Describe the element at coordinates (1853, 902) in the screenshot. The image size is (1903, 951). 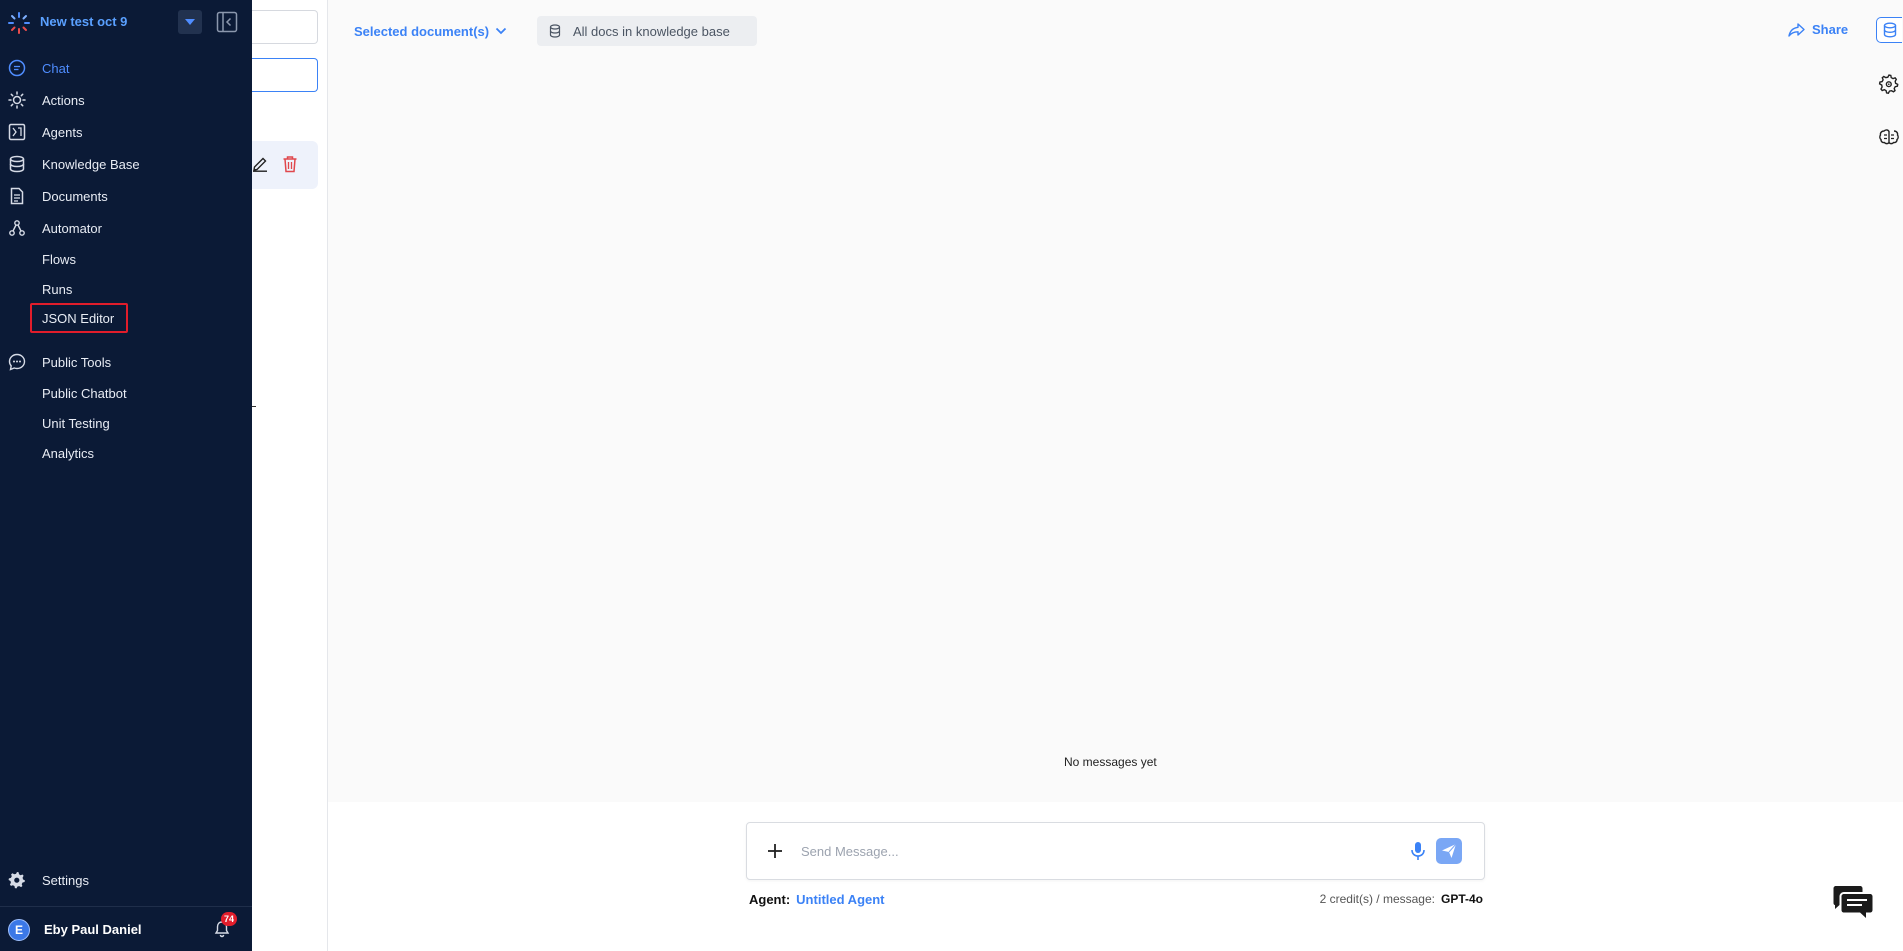
I see `support-chat-icon` at that location.